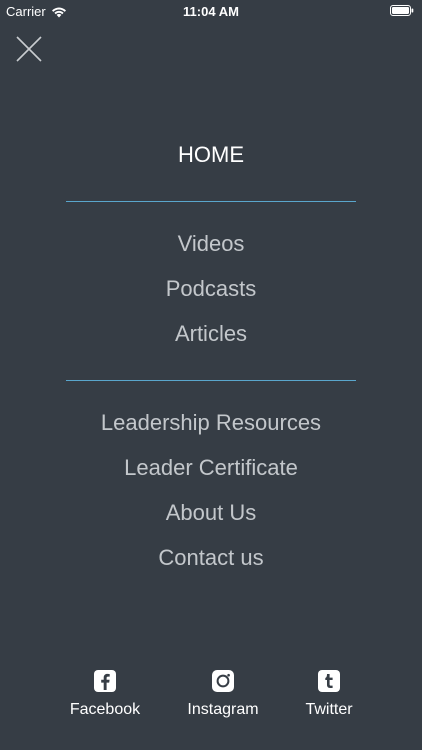 The width and height of the screenshot is (422, 750). What do you see at coordinates (329, 694) in the screenshot?
I see `twitter-link: Twitter` at bounding box center [329, 694].